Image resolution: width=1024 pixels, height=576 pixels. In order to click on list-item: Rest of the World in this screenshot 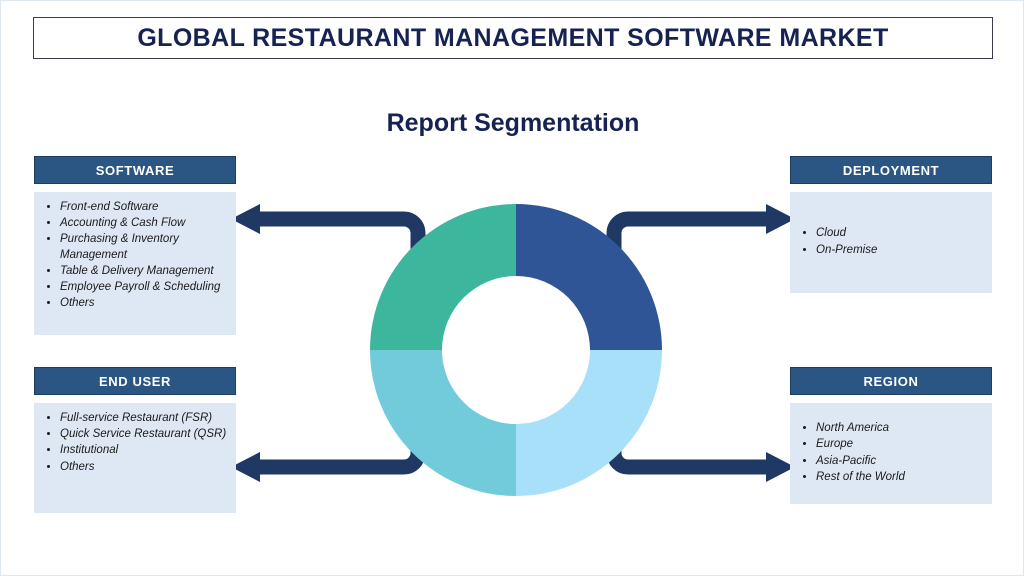, I will do `click(860, 477)`.